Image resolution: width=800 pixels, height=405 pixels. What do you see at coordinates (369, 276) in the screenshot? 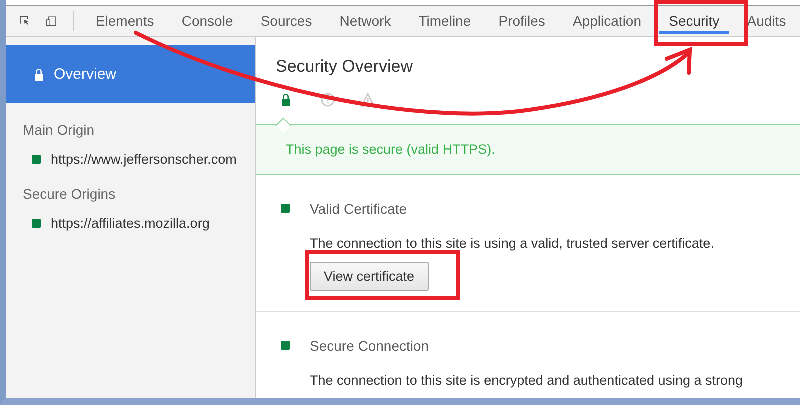
I see `view-certificate-button: View certificate` at bounding box center [369, 276].